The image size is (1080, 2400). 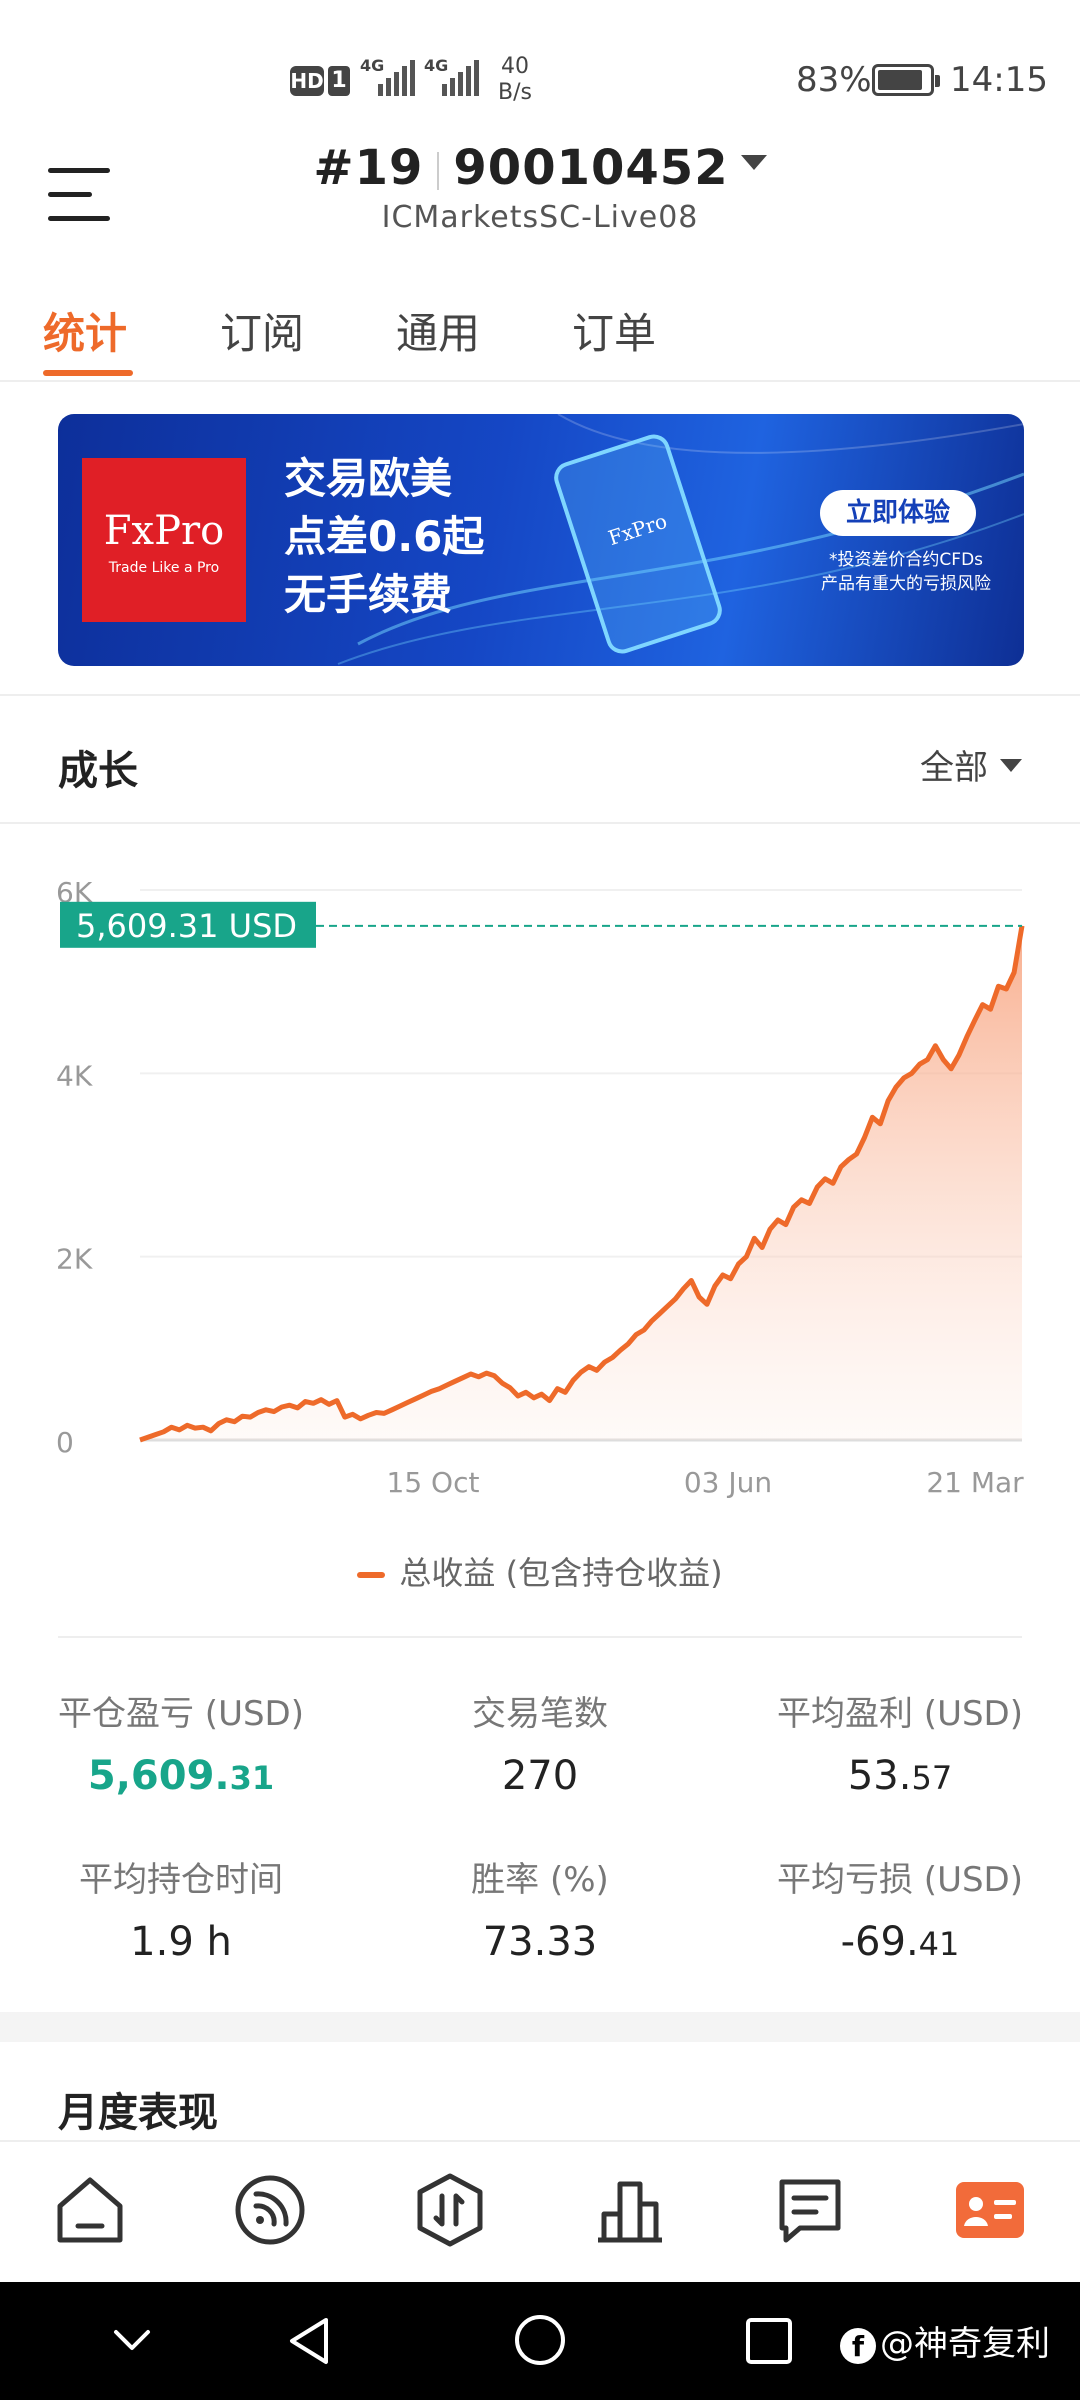 I want to click on fxpro-logo-name: FxPro, so click(x=164, y=531).